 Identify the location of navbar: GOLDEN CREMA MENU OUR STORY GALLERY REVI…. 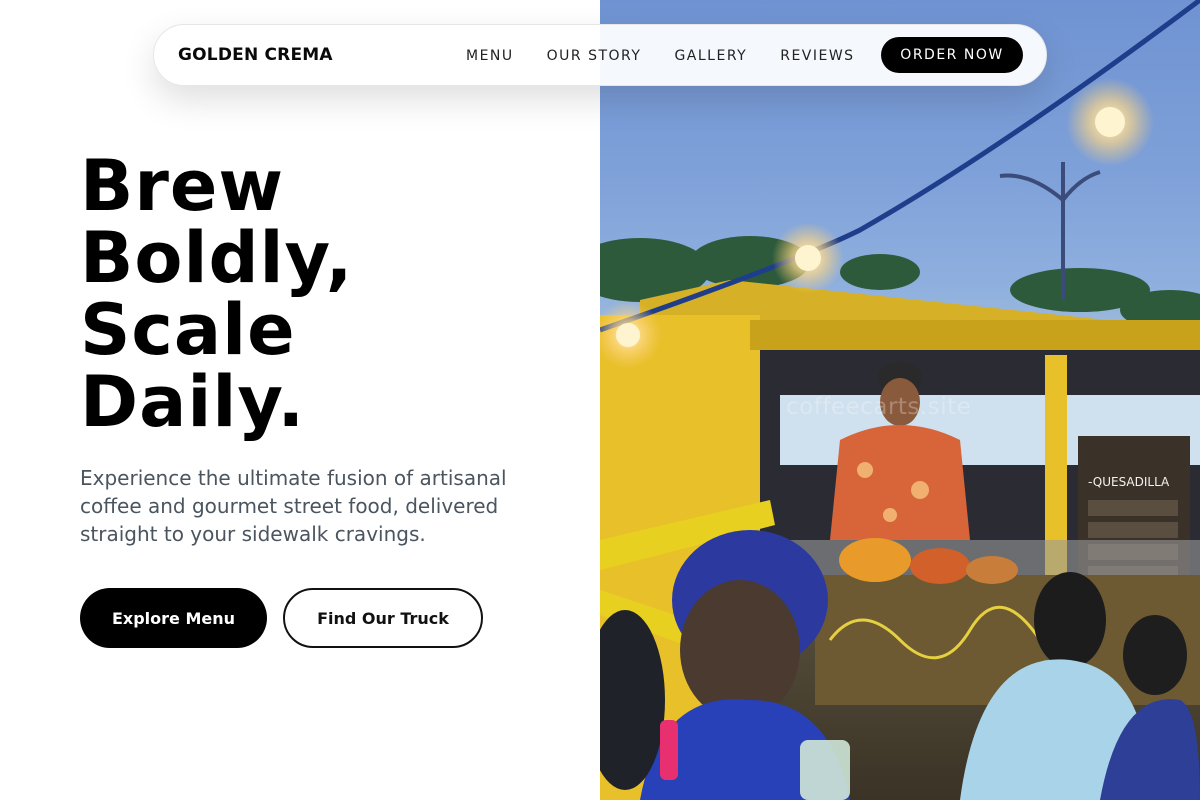
(600, 55).